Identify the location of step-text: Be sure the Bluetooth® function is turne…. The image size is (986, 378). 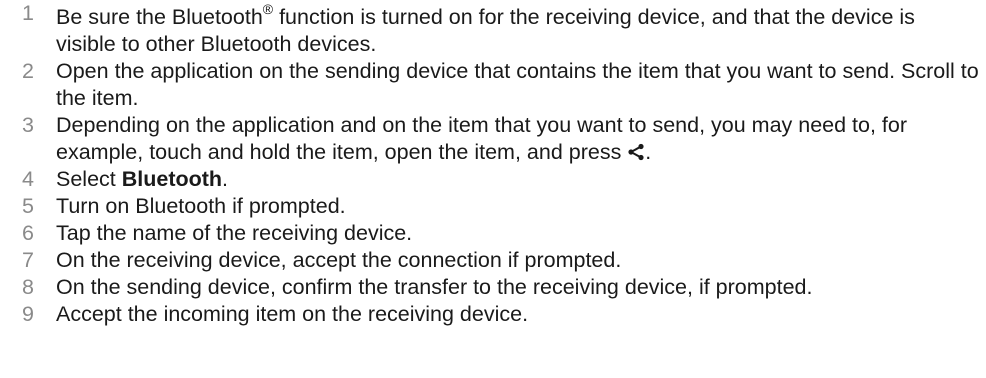
(485, 28).